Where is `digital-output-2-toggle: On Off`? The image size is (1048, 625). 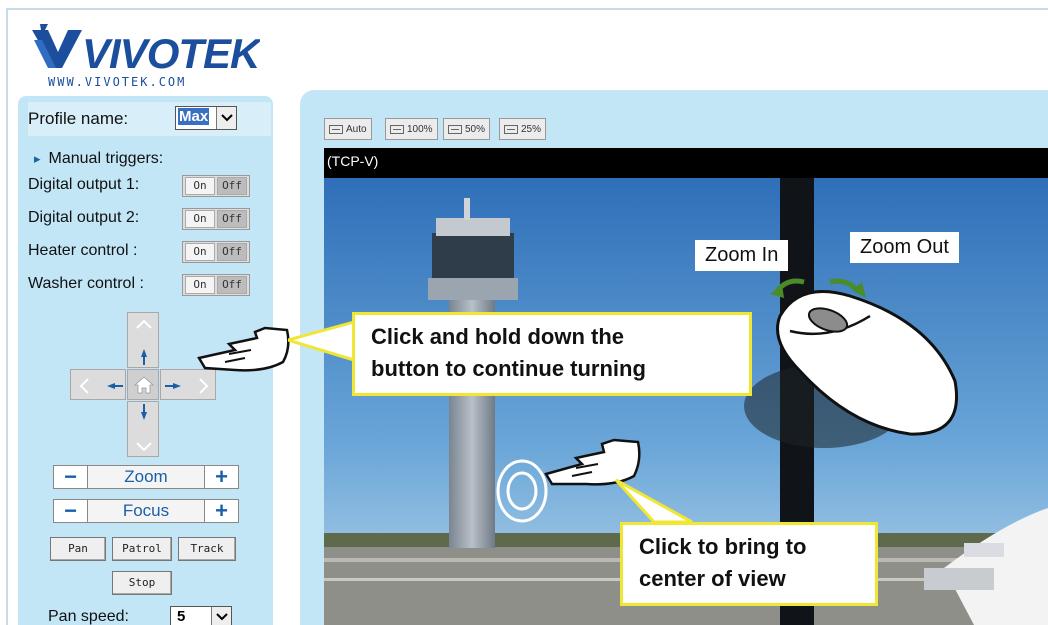
digital-output-2-toggle: On Off is located at coordinates (216, 219).